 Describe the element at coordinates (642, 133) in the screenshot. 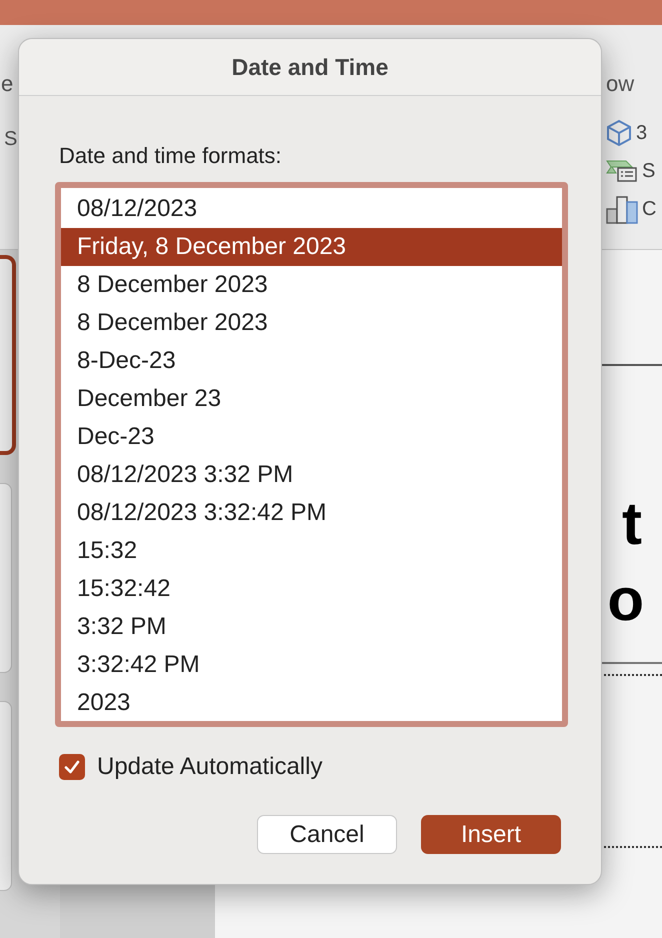

I see `gallery-label: 3` at that location.